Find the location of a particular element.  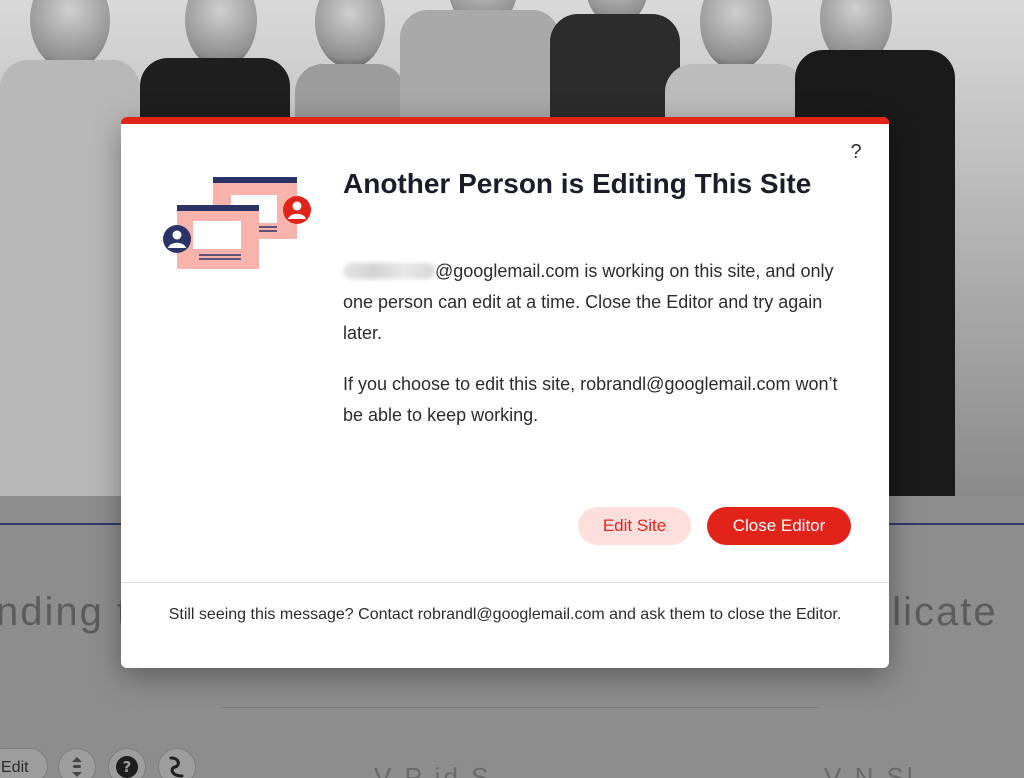

two-editors-illustration-icon is located at coordinates (237, 223).